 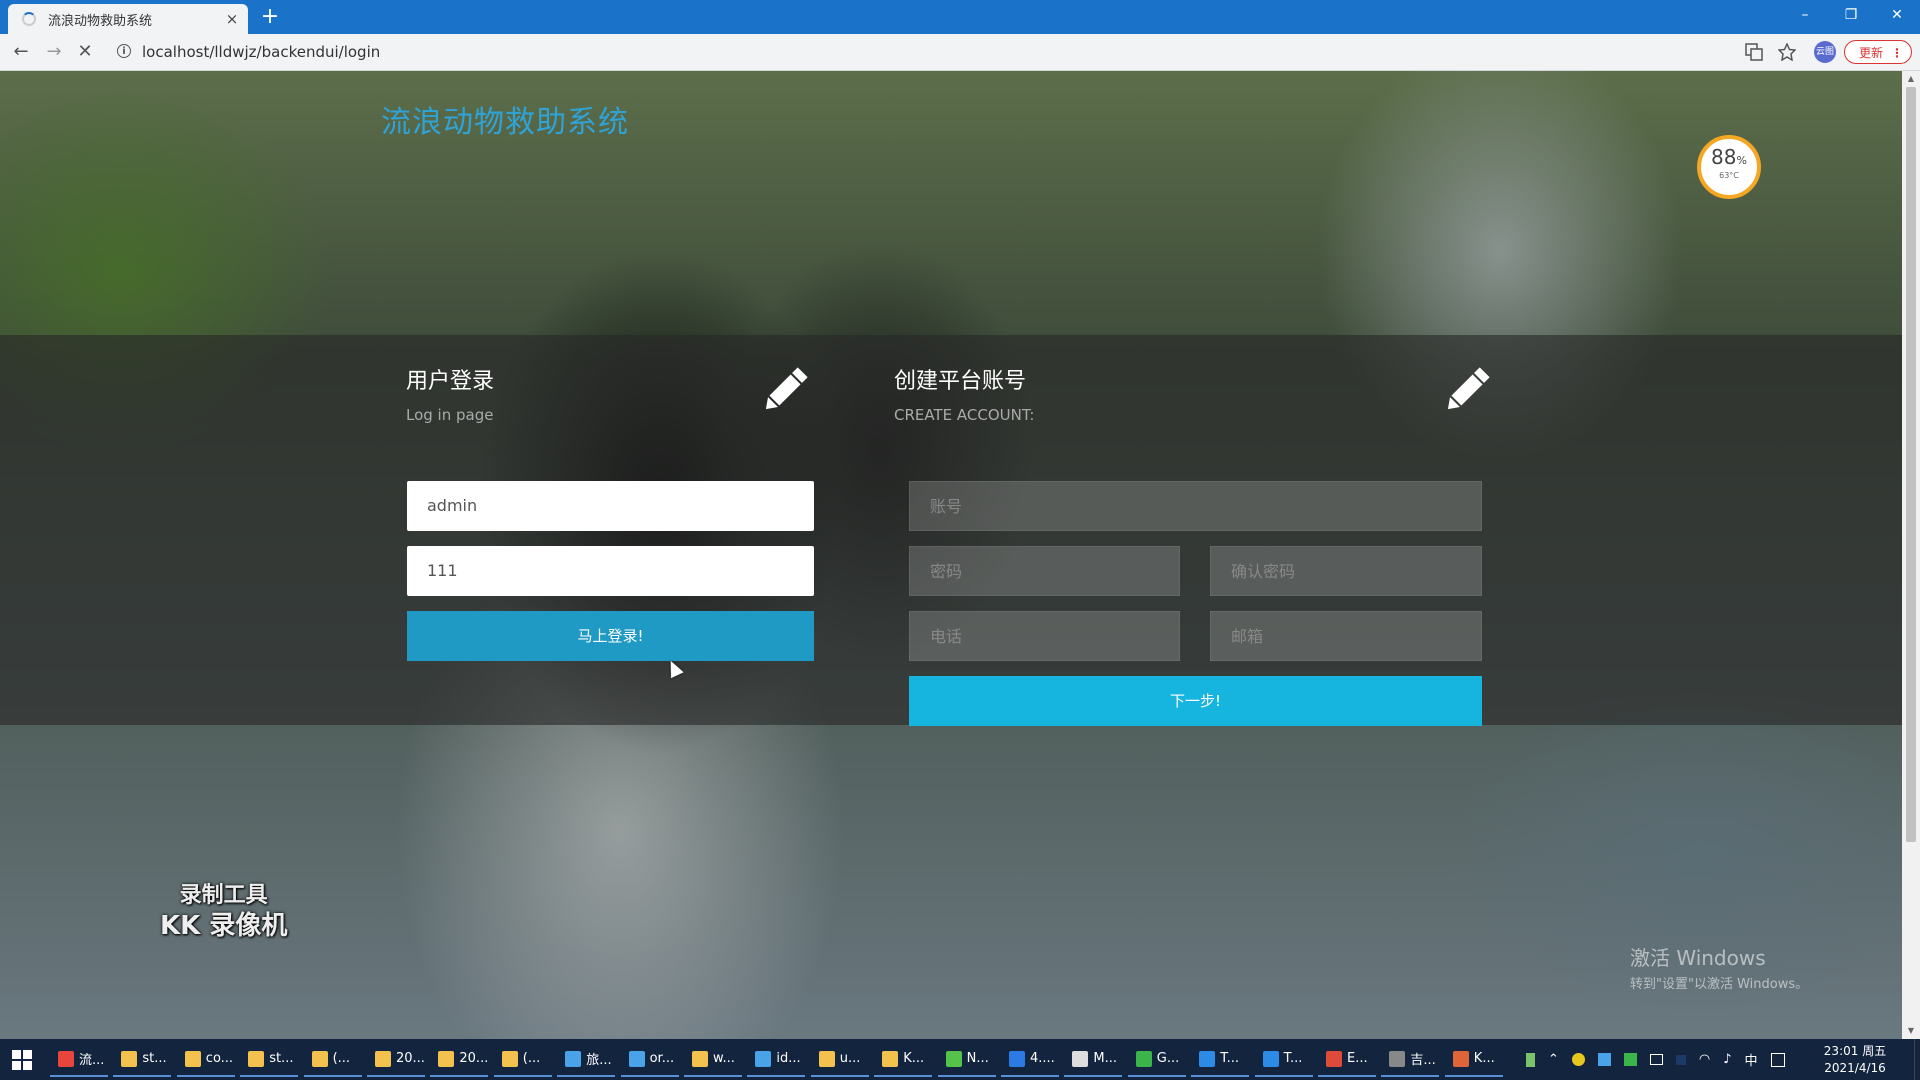 I want to click on browser-tab: 流浪动物救助系统 ×, so click(x=128, y=19).